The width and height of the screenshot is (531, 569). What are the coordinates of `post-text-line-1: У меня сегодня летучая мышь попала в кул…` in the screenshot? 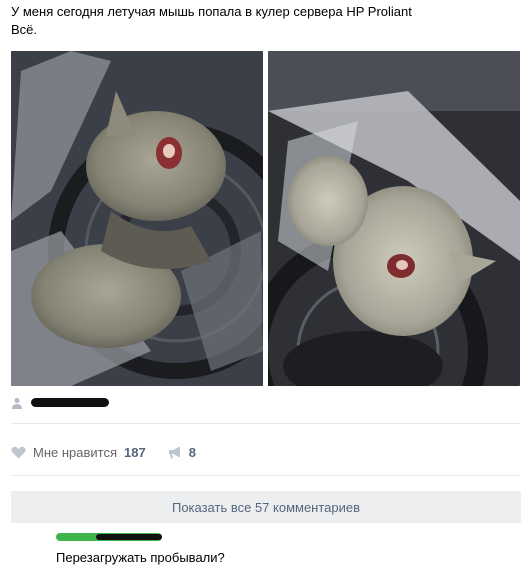 It's located at (211, 11).